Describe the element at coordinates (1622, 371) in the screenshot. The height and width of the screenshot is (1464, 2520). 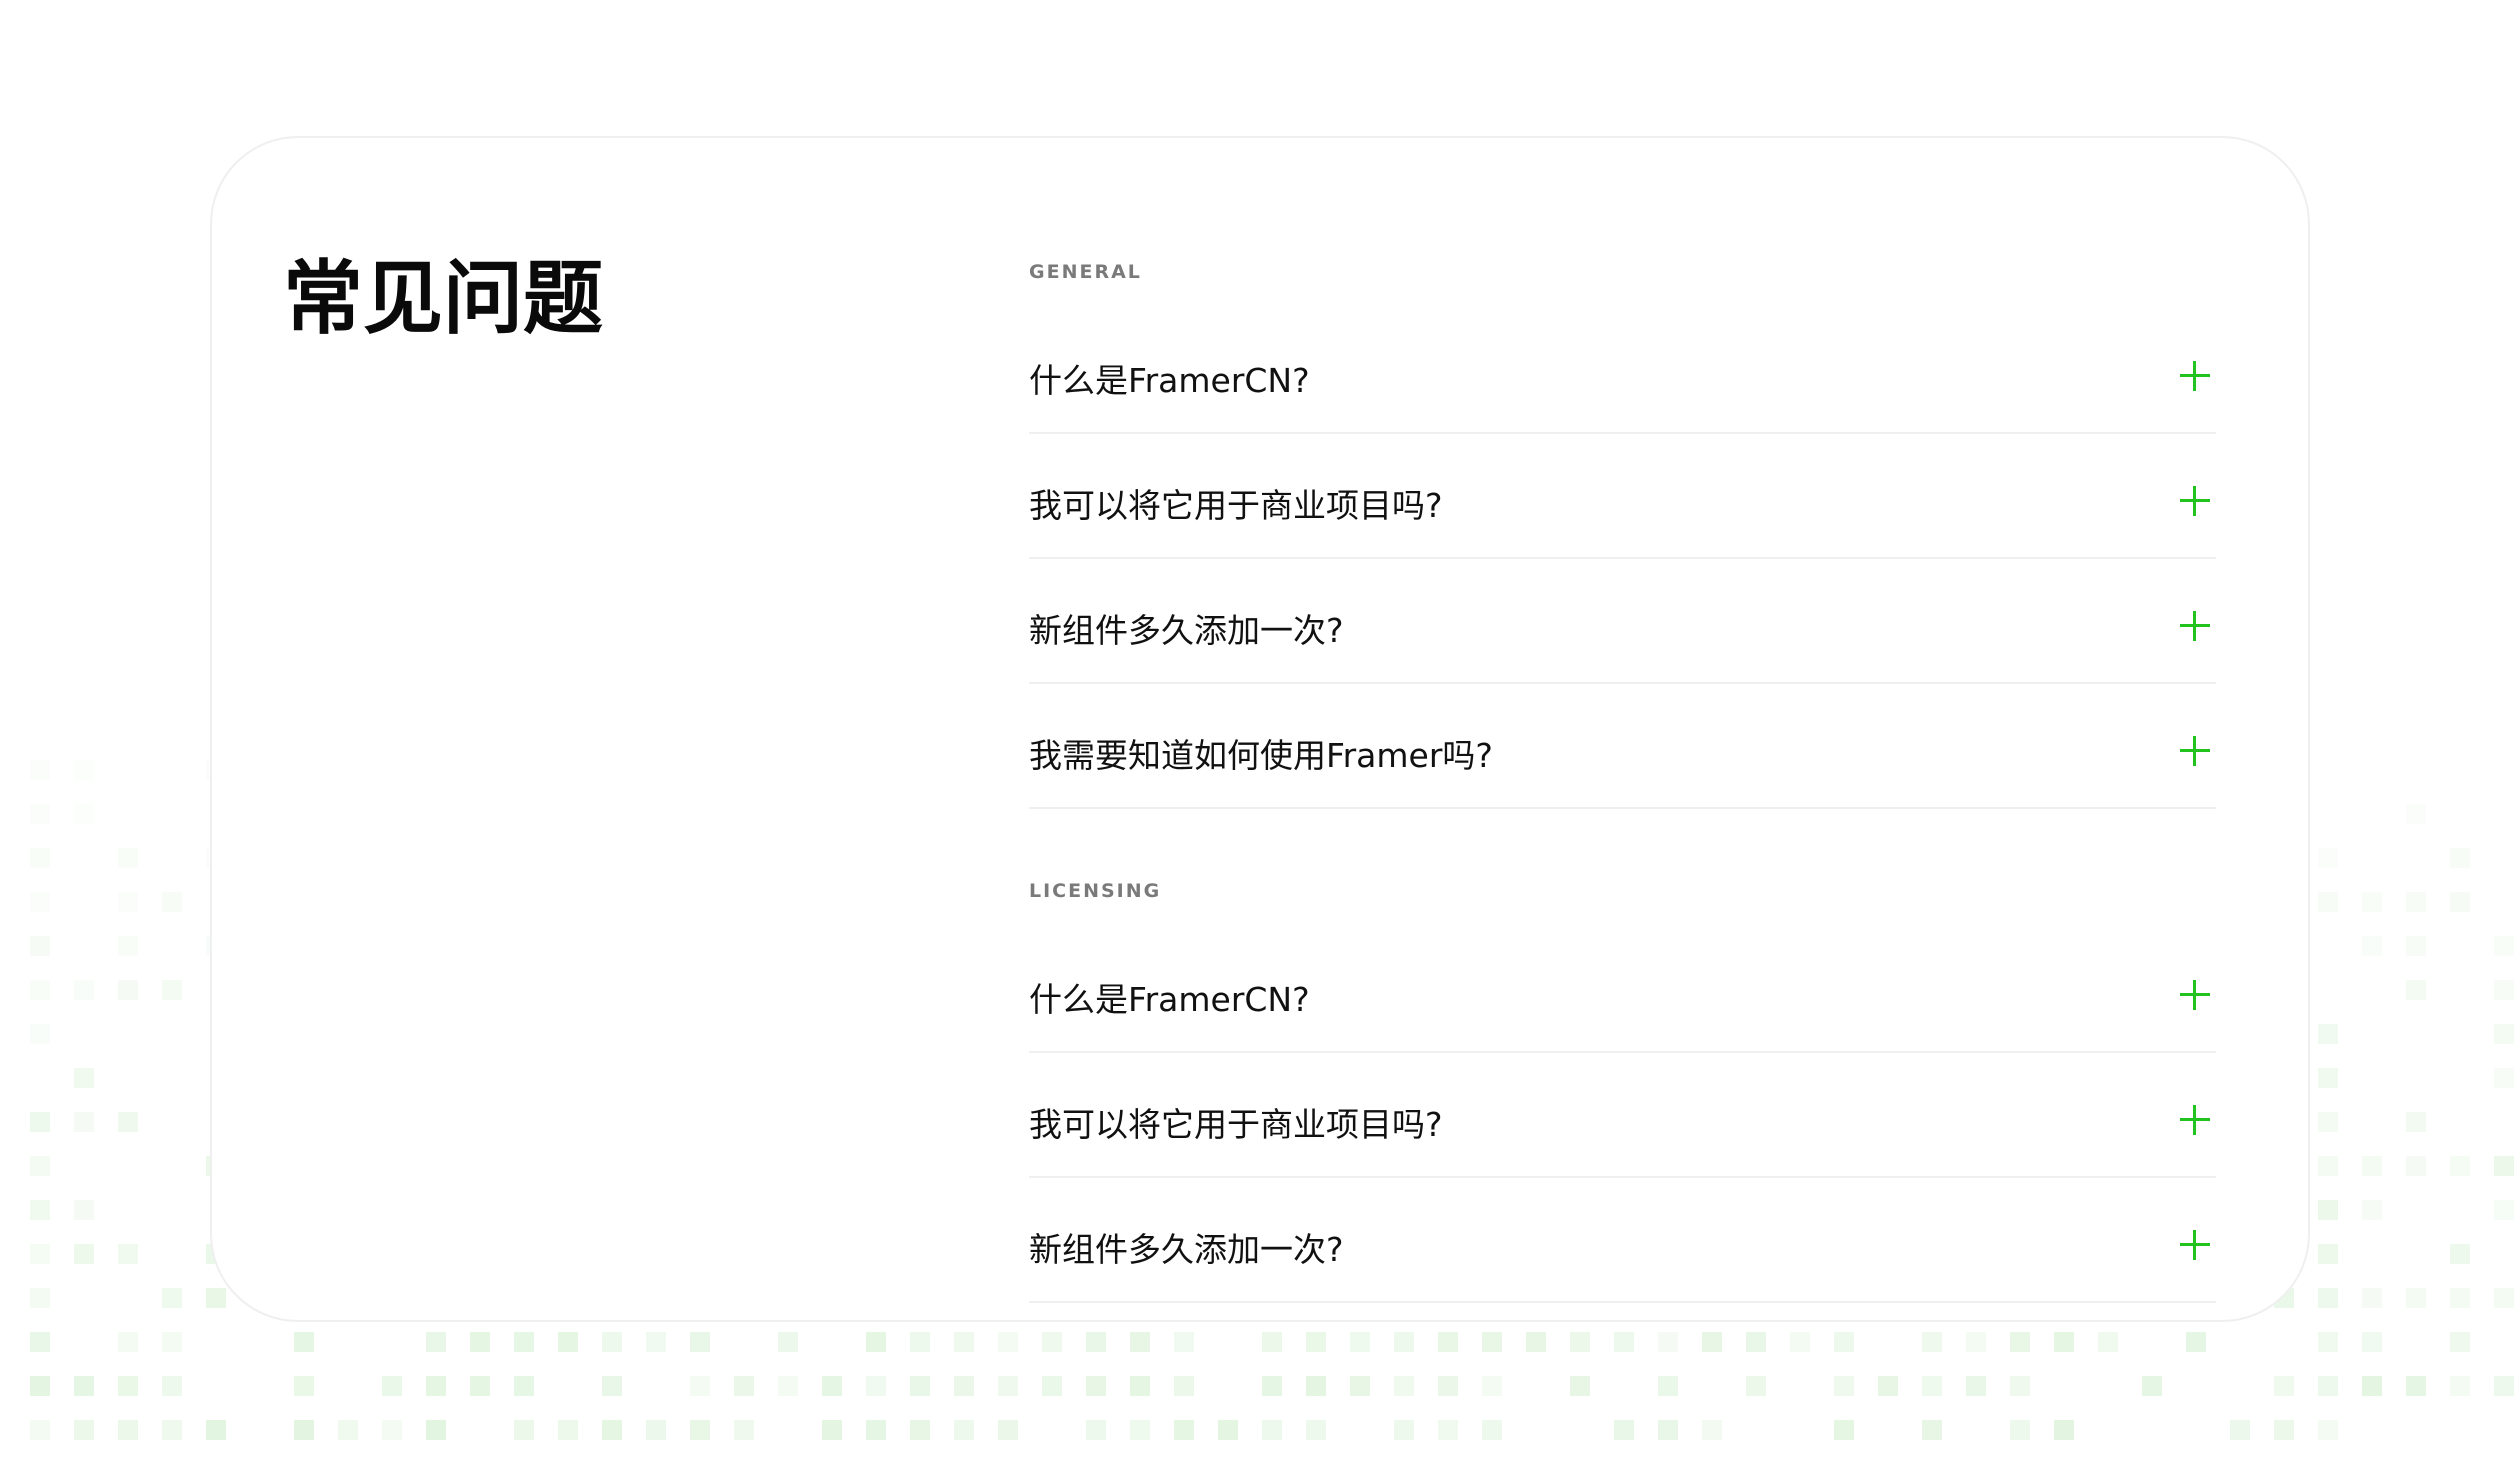
I see `faq-item-general-1: 什么是FramerCN?` at that location.